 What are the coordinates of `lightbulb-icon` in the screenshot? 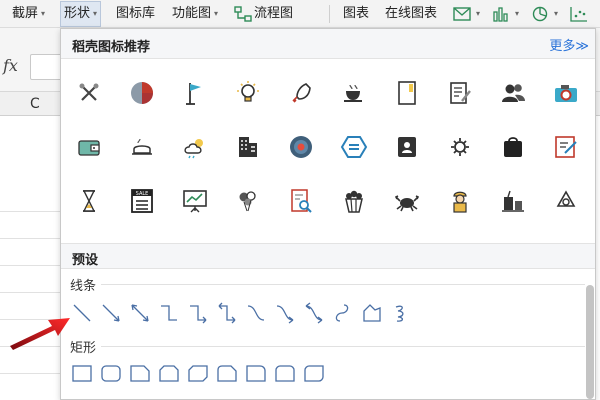 It's located at (248, 93).